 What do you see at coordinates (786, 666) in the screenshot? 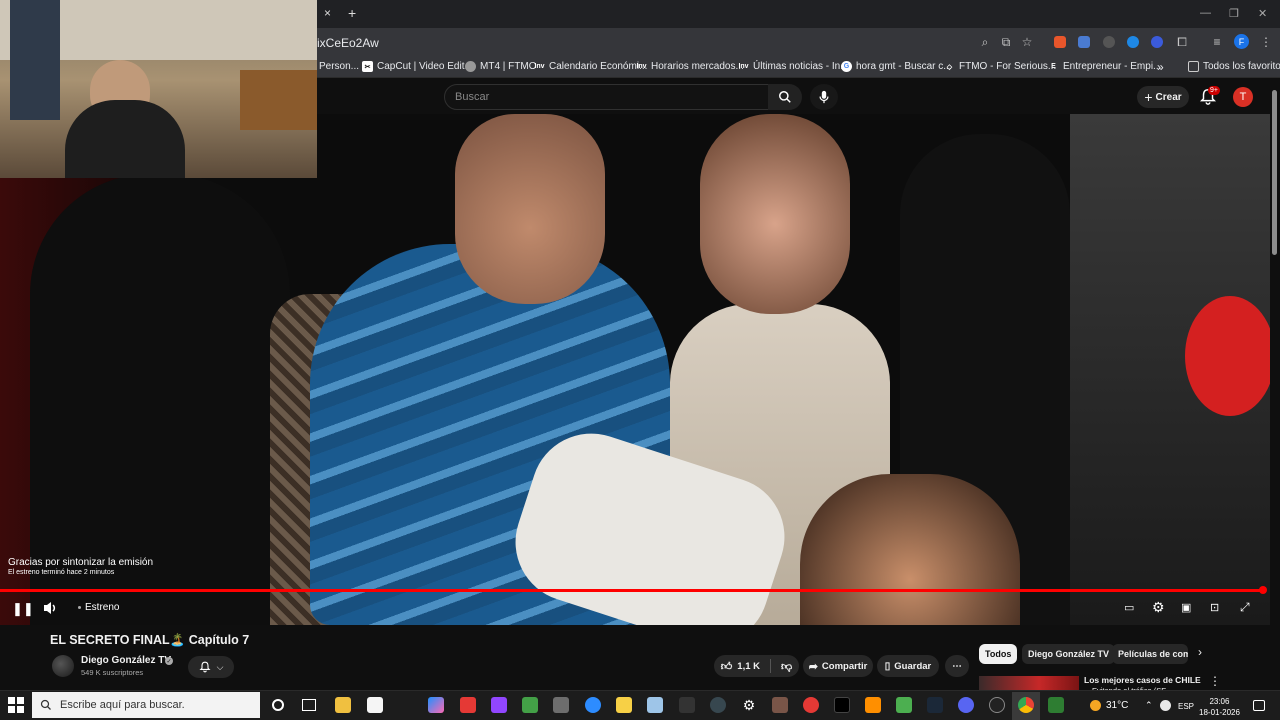
I see `dislike-button: 👎︎` at bounding box center [786, 666].